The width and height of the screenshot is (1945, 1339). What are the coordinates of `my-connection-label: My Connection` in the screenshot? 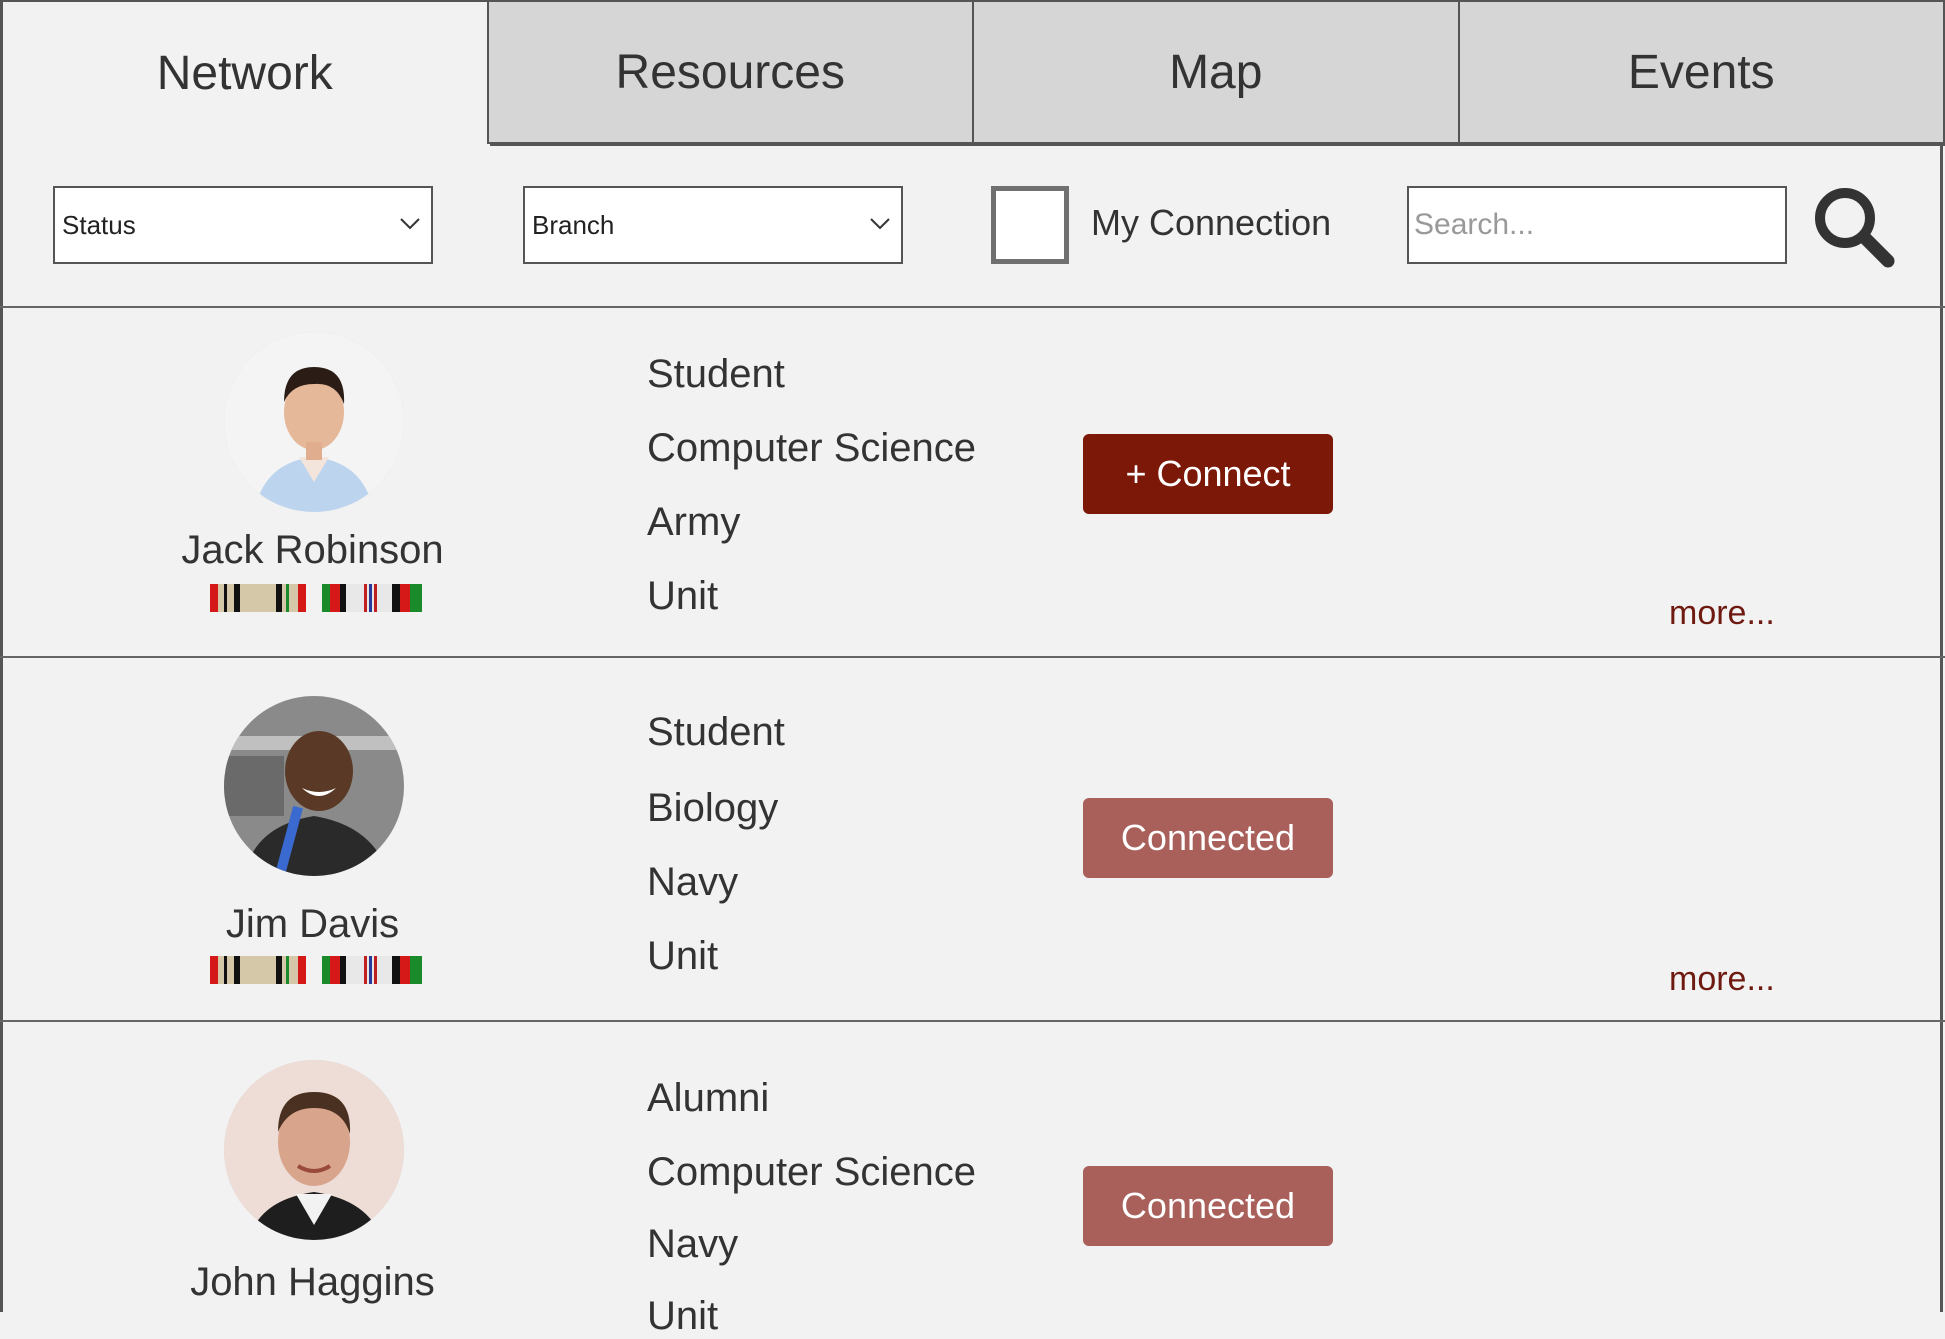 It's located at (1211, 223).